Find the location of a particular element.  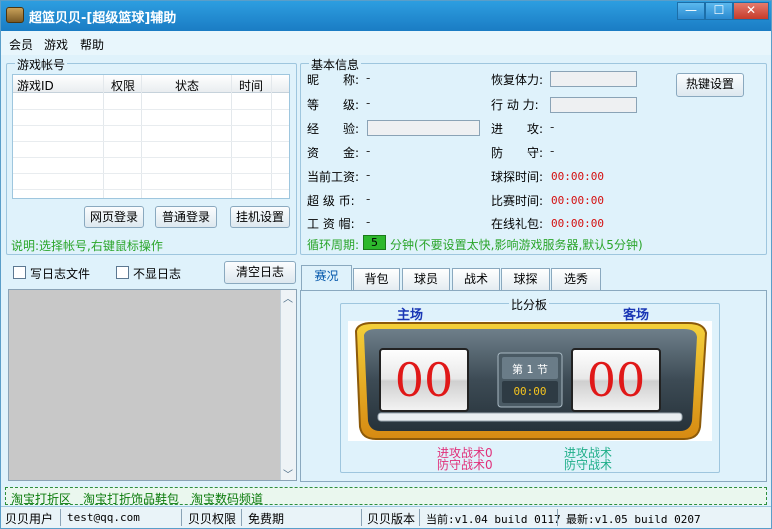

exp-label: 经 验: is located at coordinates (333, 129).